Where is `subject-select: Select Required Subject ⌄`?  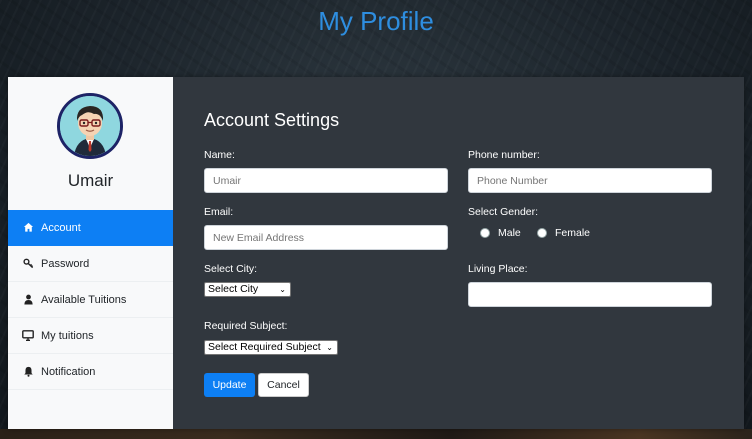
subject-select: Select Required Subject ⌄ is located at coordinates (271, 347).